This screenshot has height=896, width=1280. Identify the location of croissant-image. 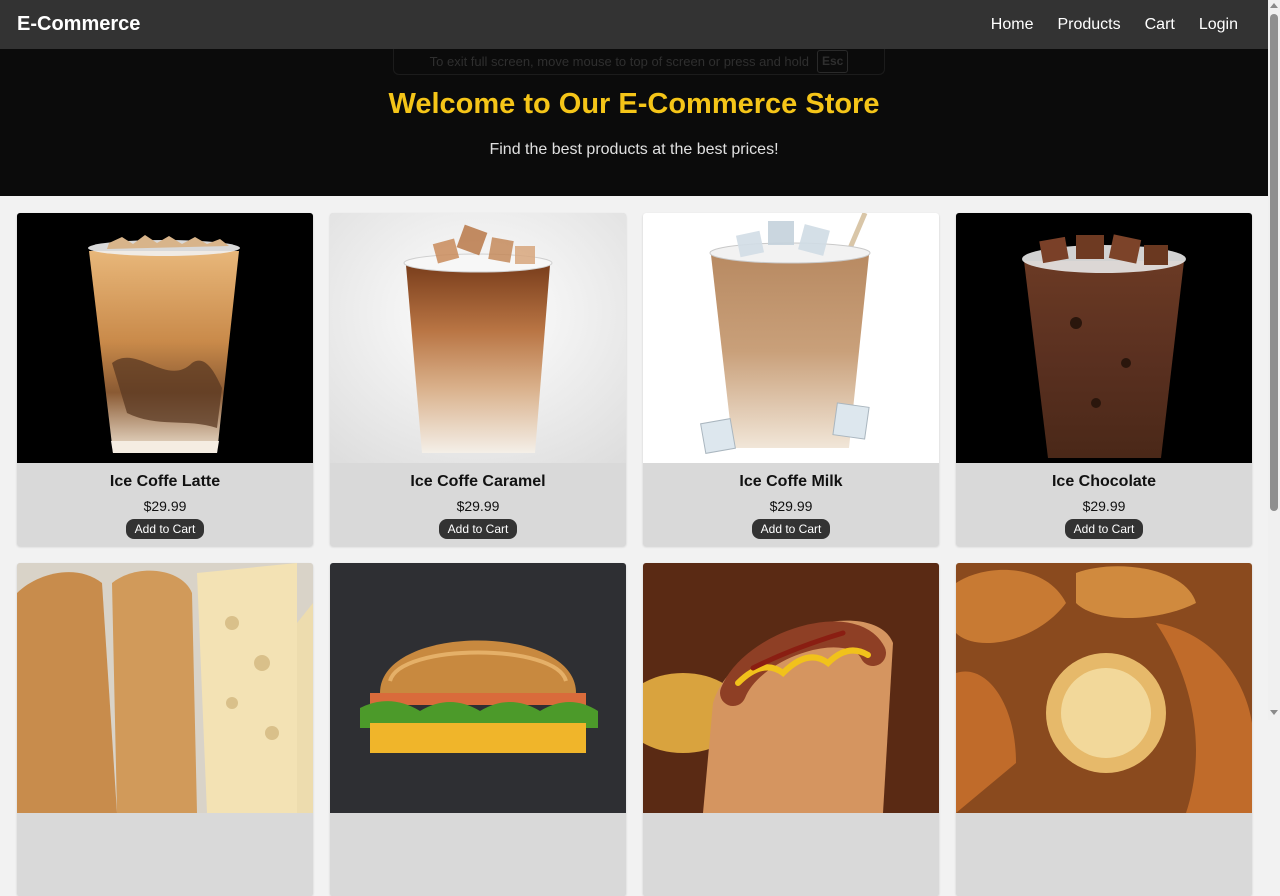
(1104, 688).